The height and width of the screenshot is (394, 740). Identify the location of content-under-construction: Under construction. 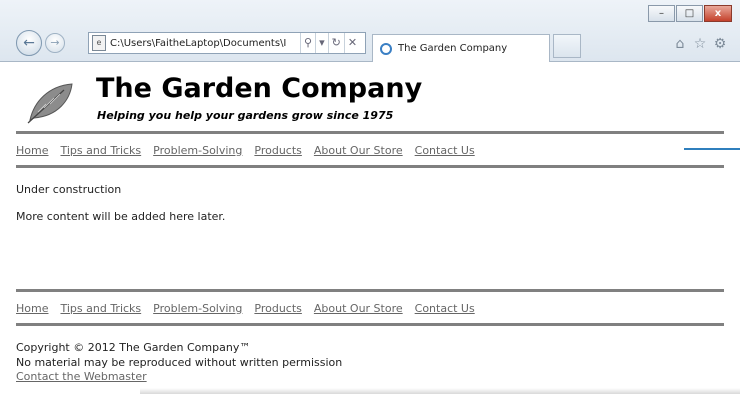
(69, 189).